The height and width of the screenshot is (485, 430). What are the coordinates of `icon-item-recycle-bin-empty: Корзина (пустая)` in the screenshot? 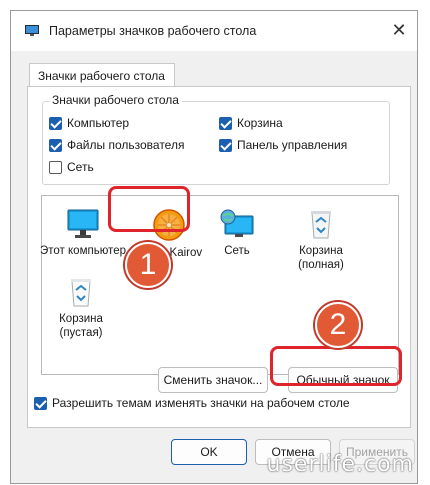 It's located at (81, 308).